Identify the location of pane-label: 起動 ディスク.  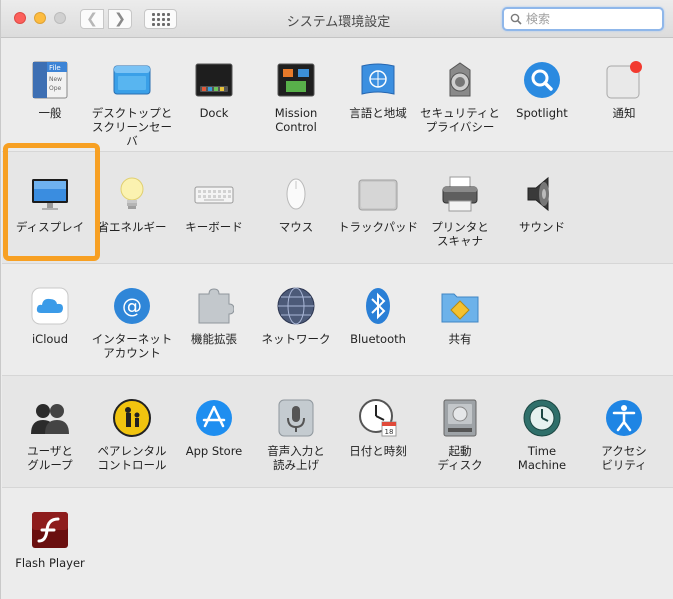
(460, 458).